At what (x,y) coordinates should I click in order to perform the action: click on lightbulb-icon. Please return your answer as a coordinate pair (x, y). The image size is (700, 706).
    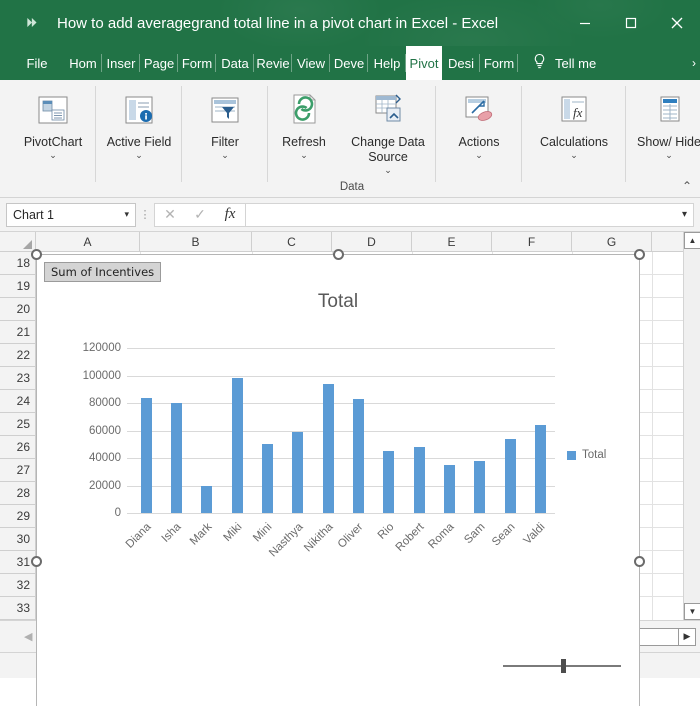
    Looking at the image, I should click on (539, 63).